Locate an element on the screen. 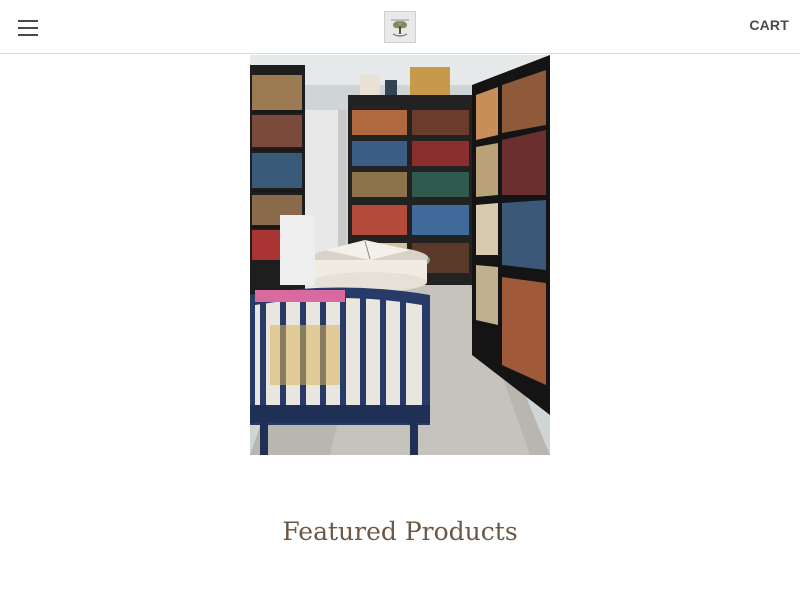 The width and height of the screenshot is (800, 600). tree-logo-icon is located at coordinates (400, 27).